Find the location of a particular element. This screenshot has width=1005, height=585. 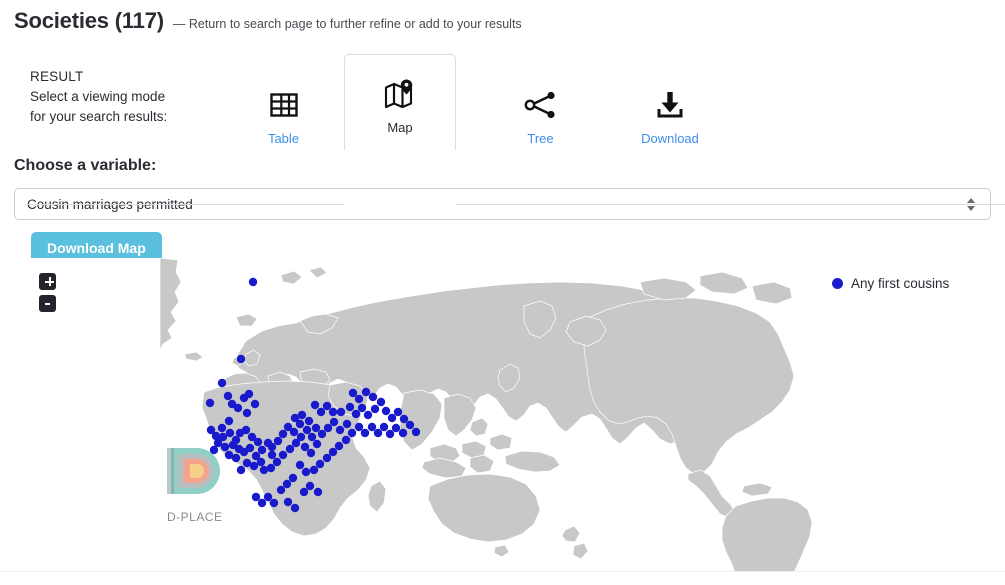

tab-table: Table is located at coordinates (283, 107).